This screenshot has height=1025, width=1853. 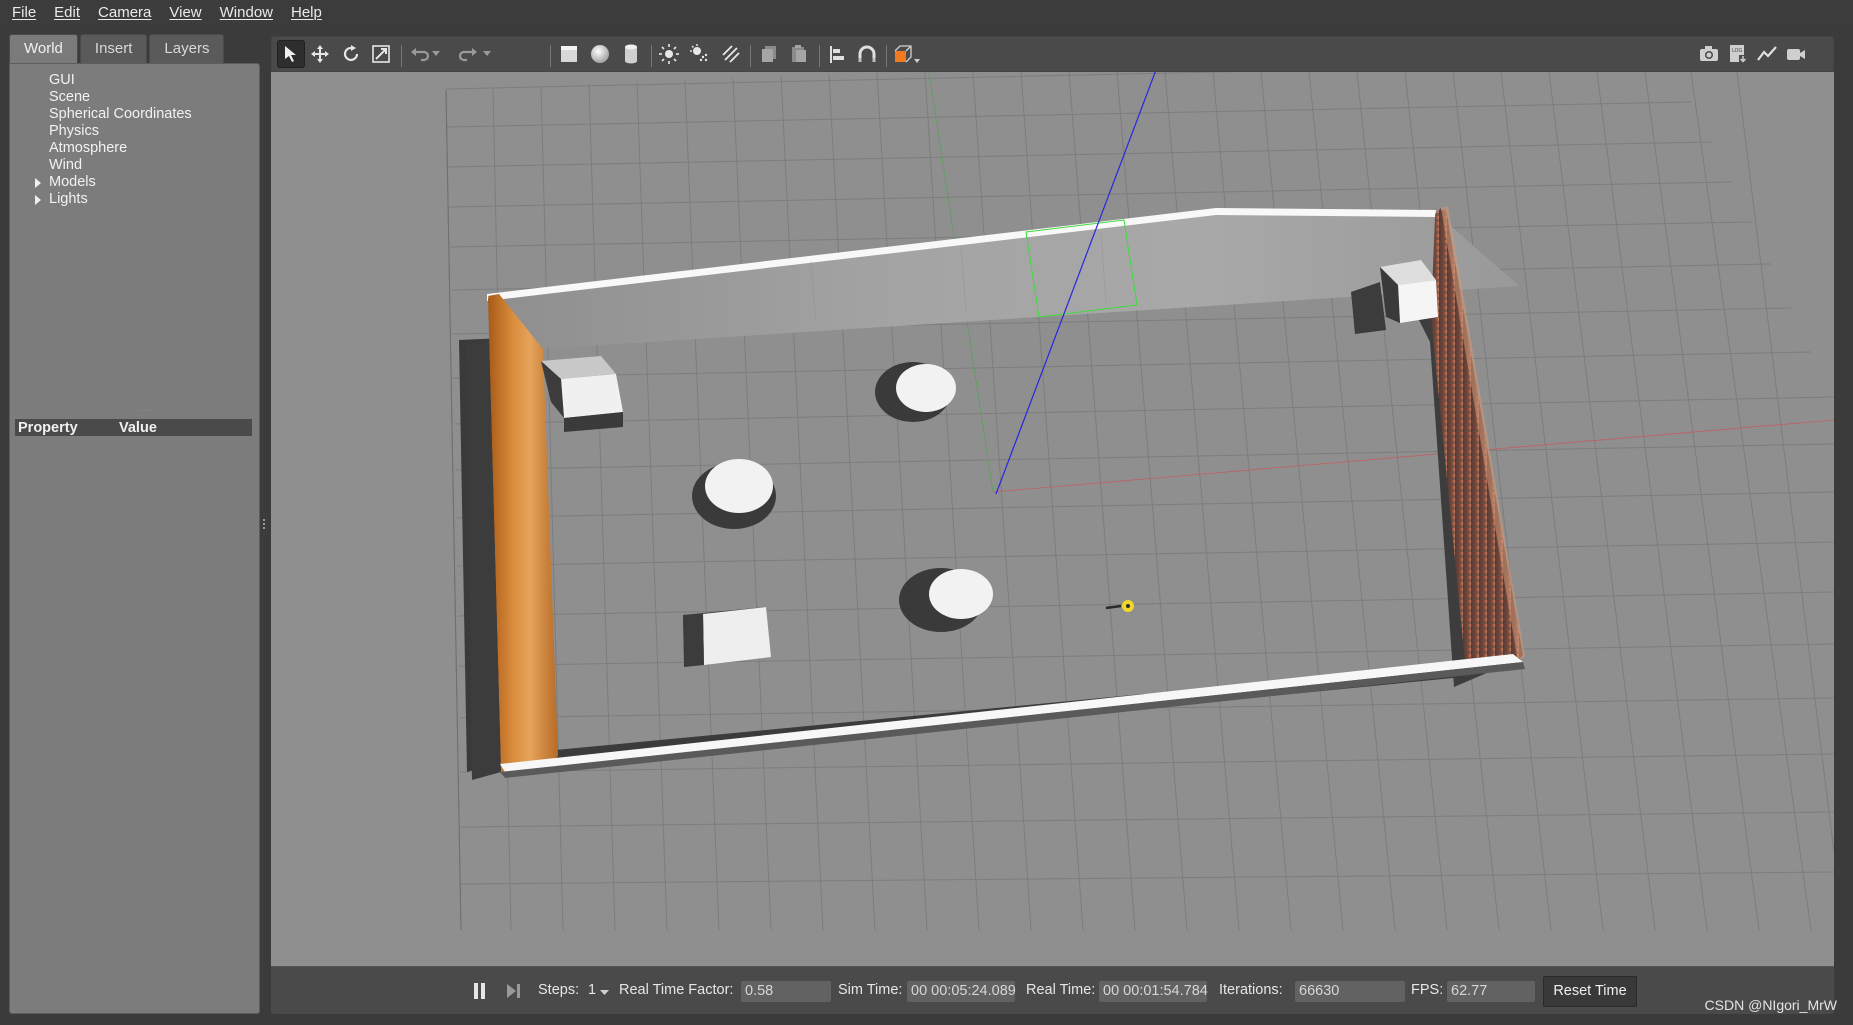 I want to click on left-panel-tabs: World Insert Layers, so click(x=117, y=48).